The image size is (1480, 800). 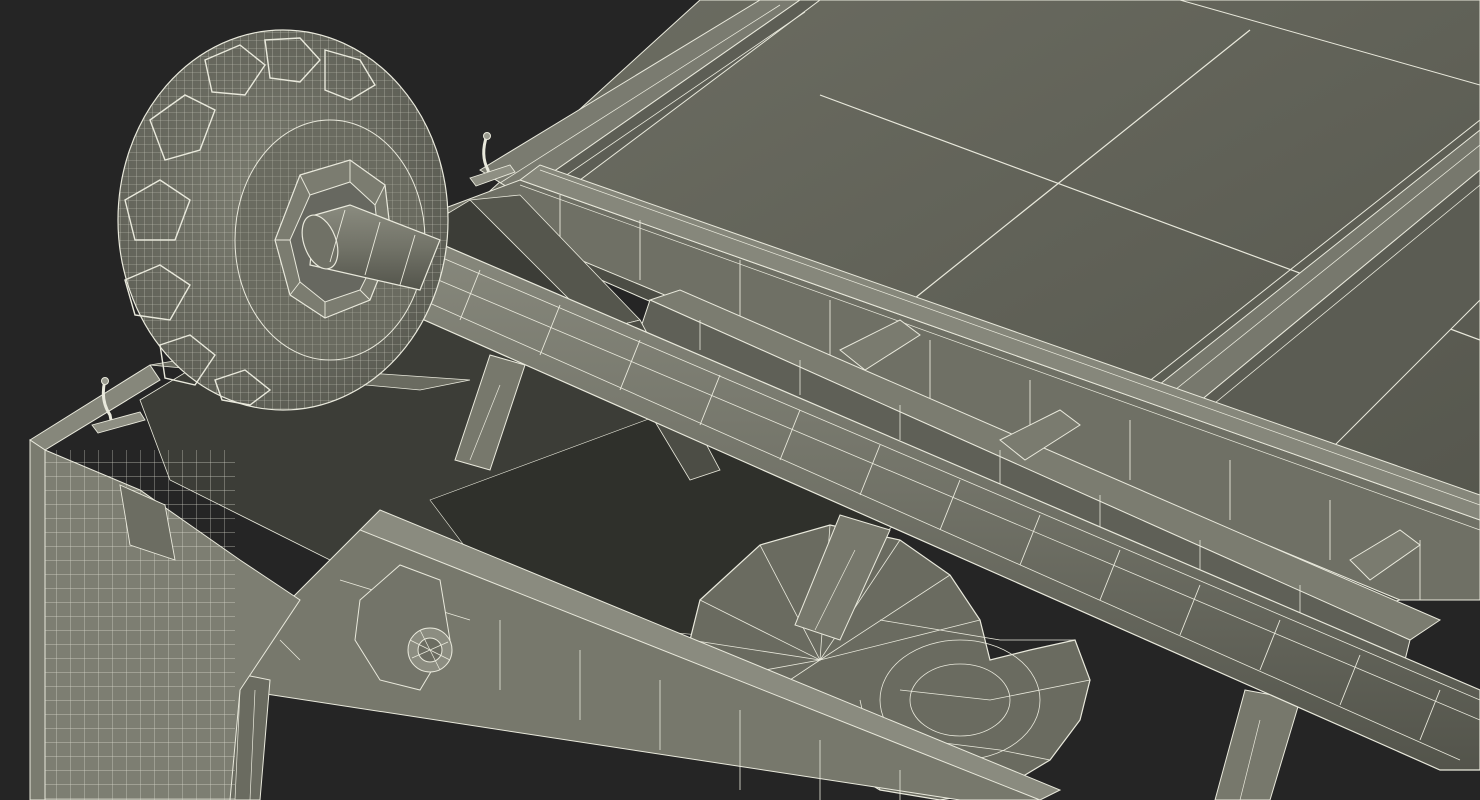 I want to click on wheel, so click(x=283, y=220).